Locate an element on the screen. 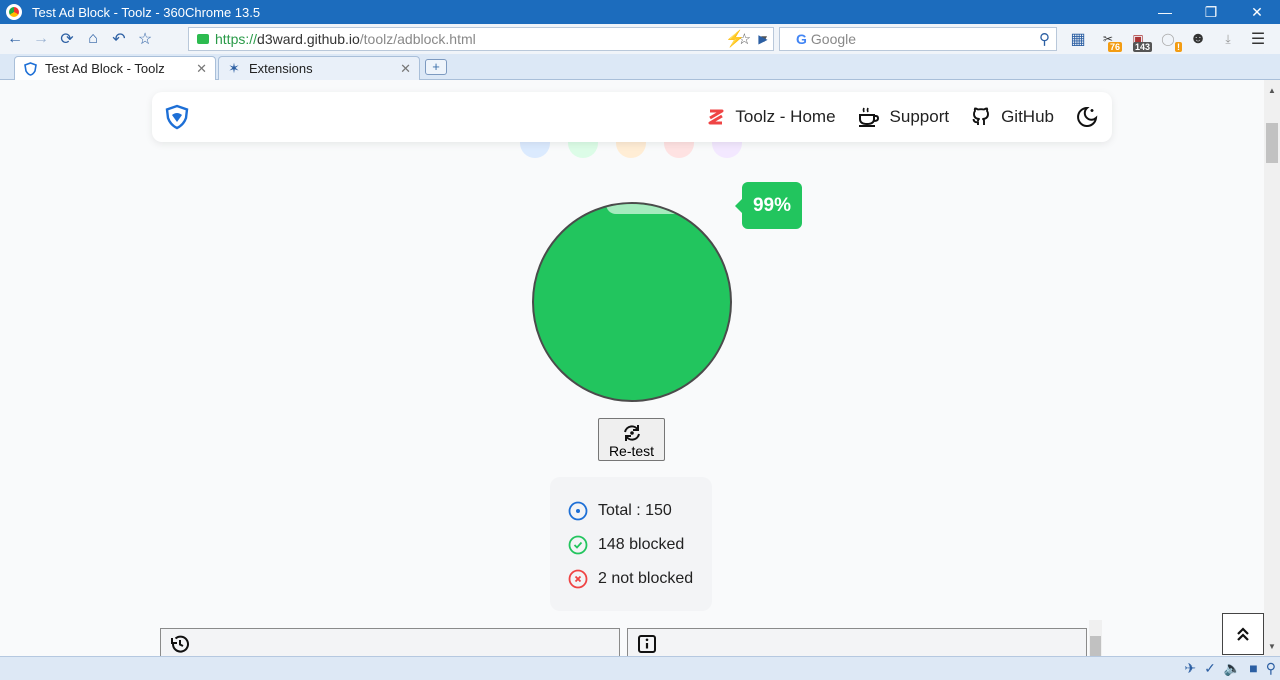 This screenshot has width=1280, height=680. bookmark-star-icon: ☆ is located at coordinates (145, 39).